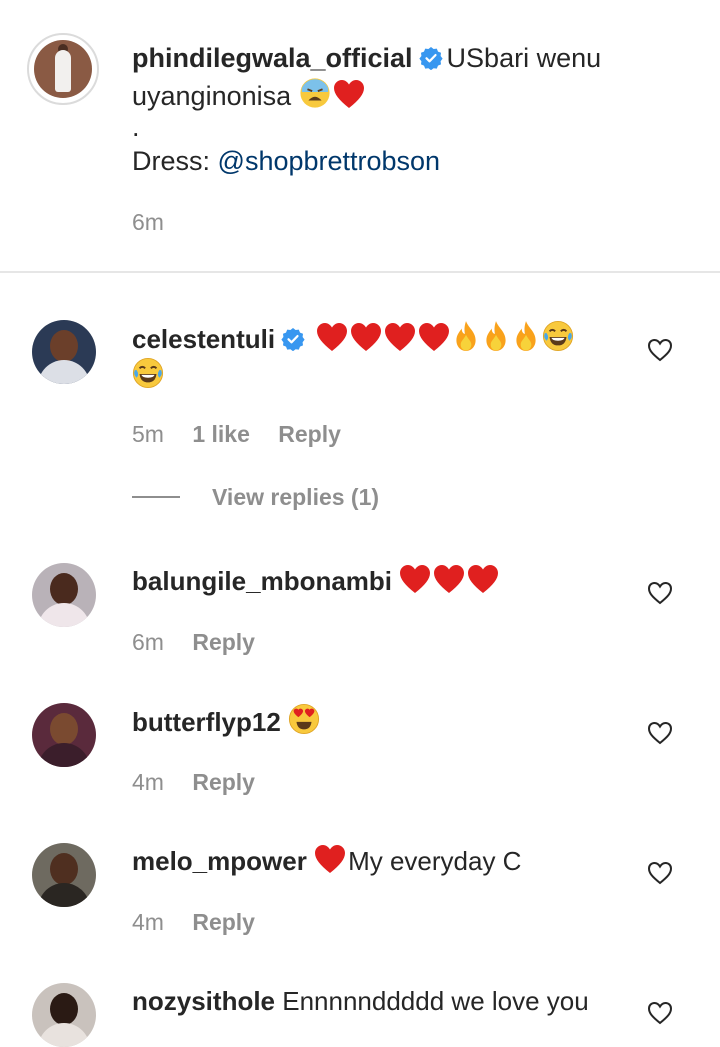 The height and width of the screenshot is (1047, 720). I want to click on comment-text: celestentuli, so click(382, 357).